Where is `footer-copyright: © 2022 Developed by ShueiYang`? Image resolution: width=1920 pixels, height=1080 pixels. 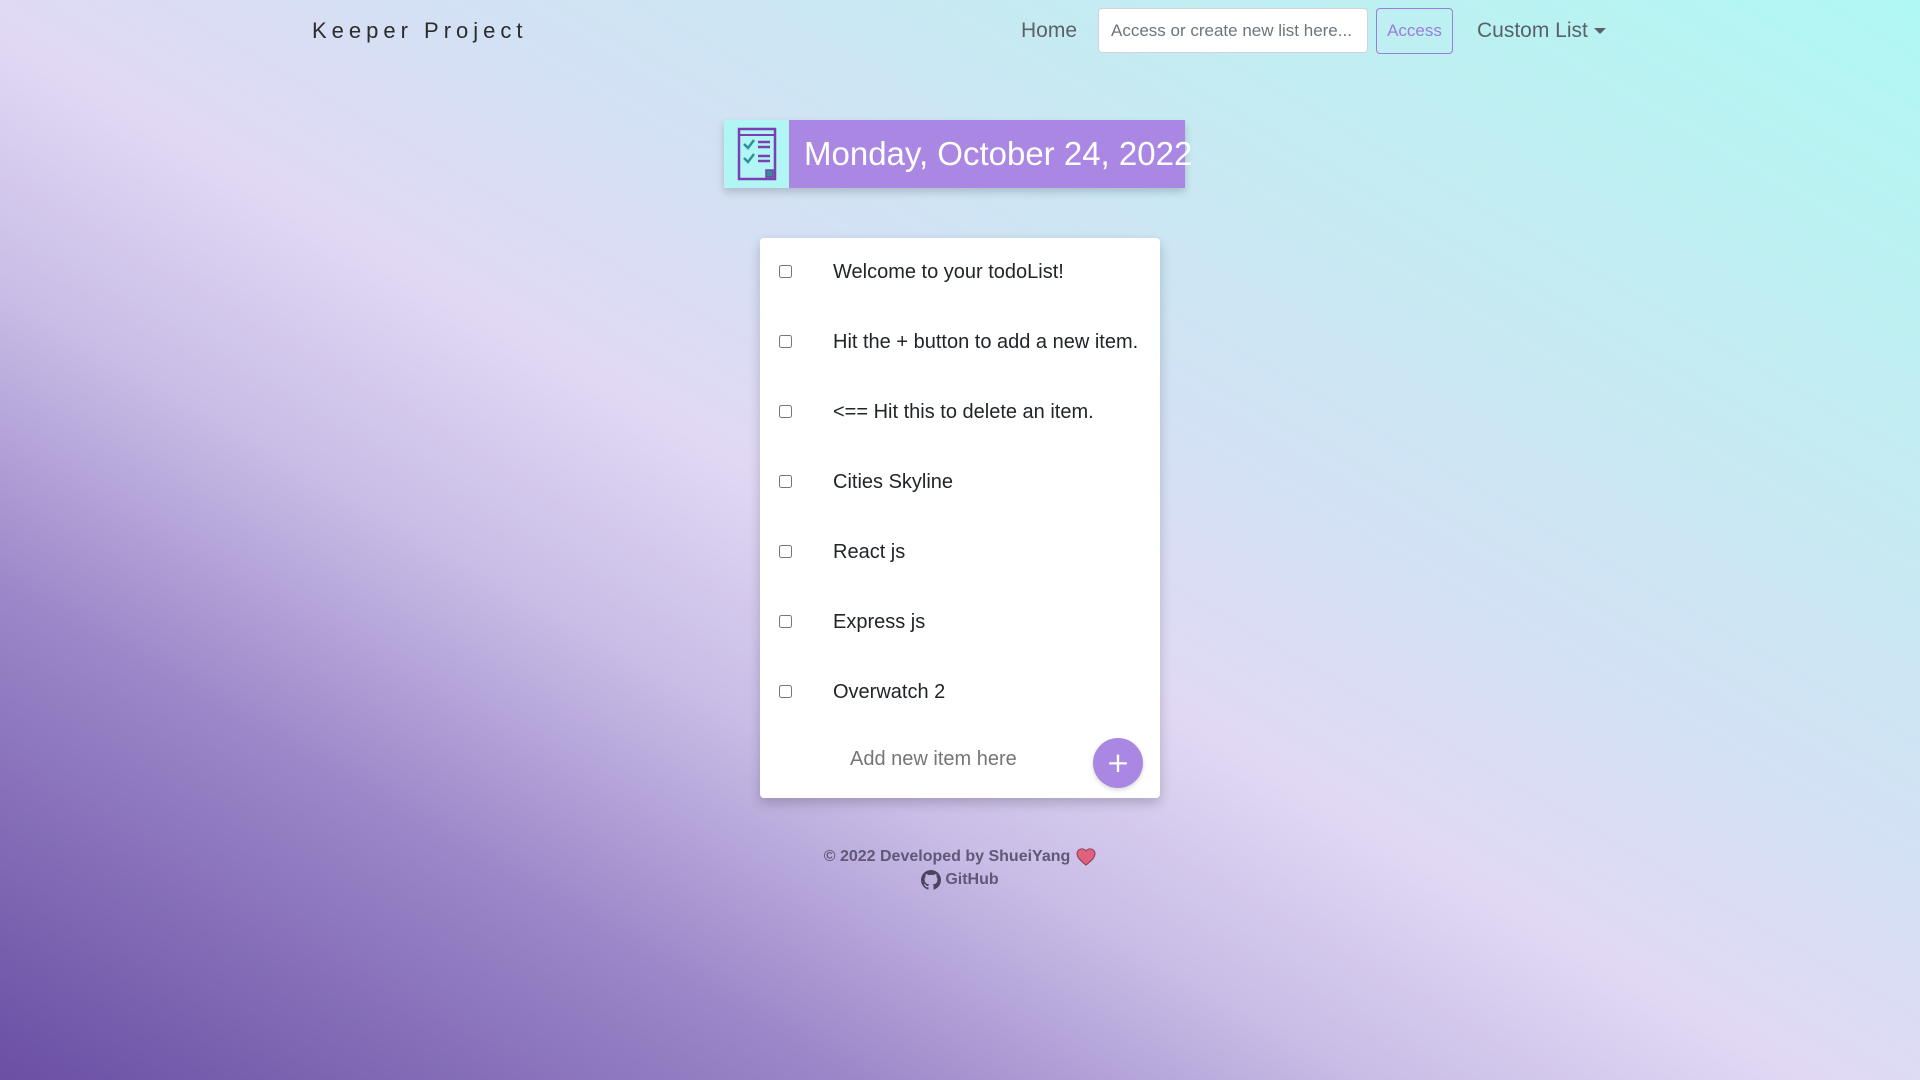 footer-copyright: © 2022 Developed by ShueiYang is located at coordinates (947, 856).